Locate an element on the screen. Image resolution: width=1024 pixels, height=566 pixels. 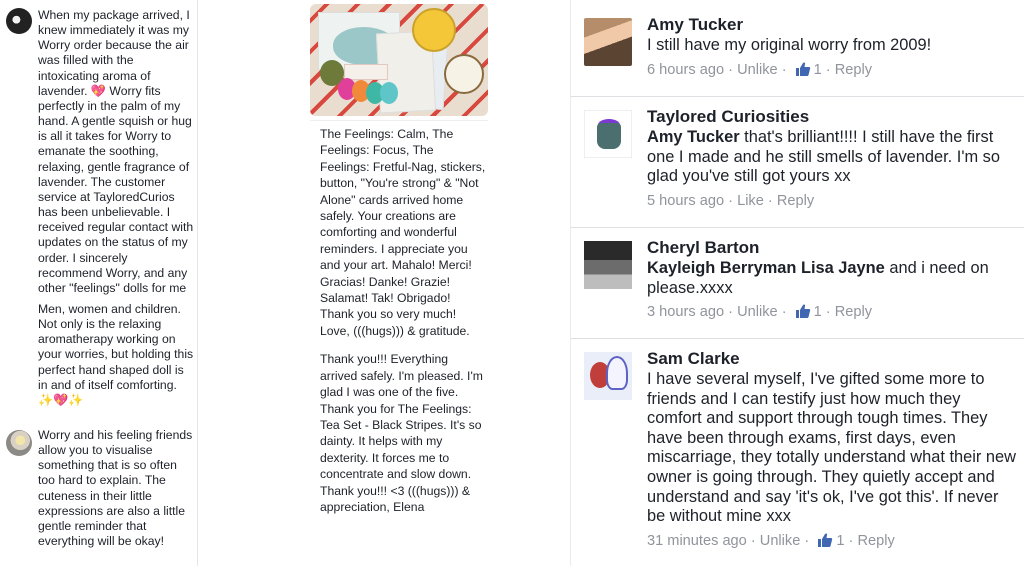
comment-meta: 6 hours ago · Unlike · 1 · Reply is located at coordinates (832, 70).